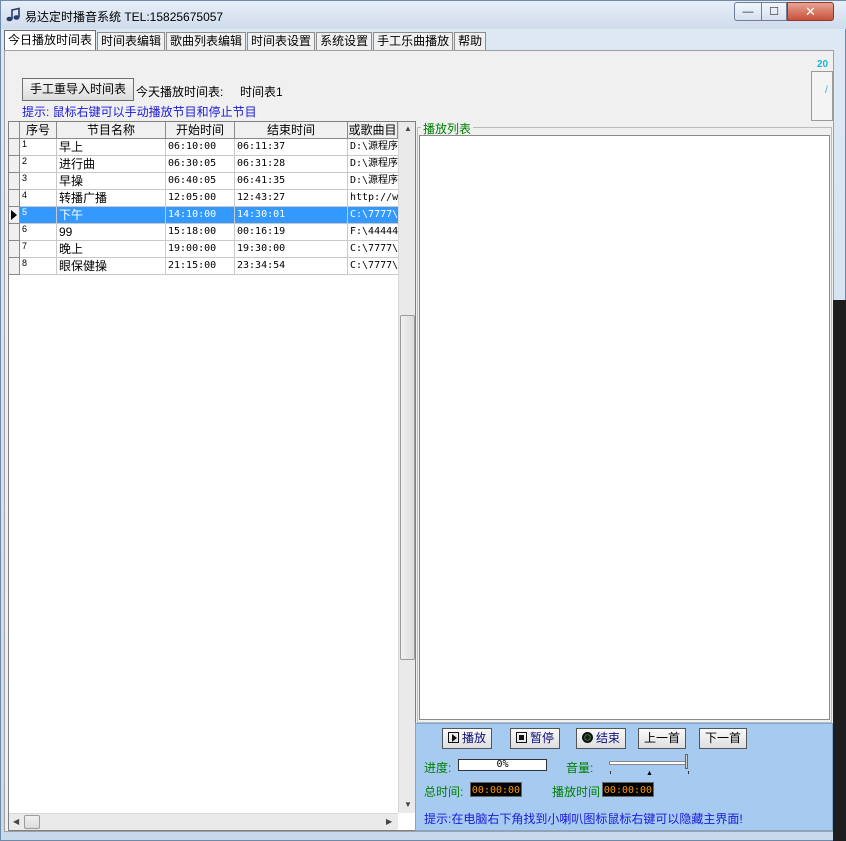 This screenshot has width=846, height=841. I want to click on clock-panel, so click(822, 96).